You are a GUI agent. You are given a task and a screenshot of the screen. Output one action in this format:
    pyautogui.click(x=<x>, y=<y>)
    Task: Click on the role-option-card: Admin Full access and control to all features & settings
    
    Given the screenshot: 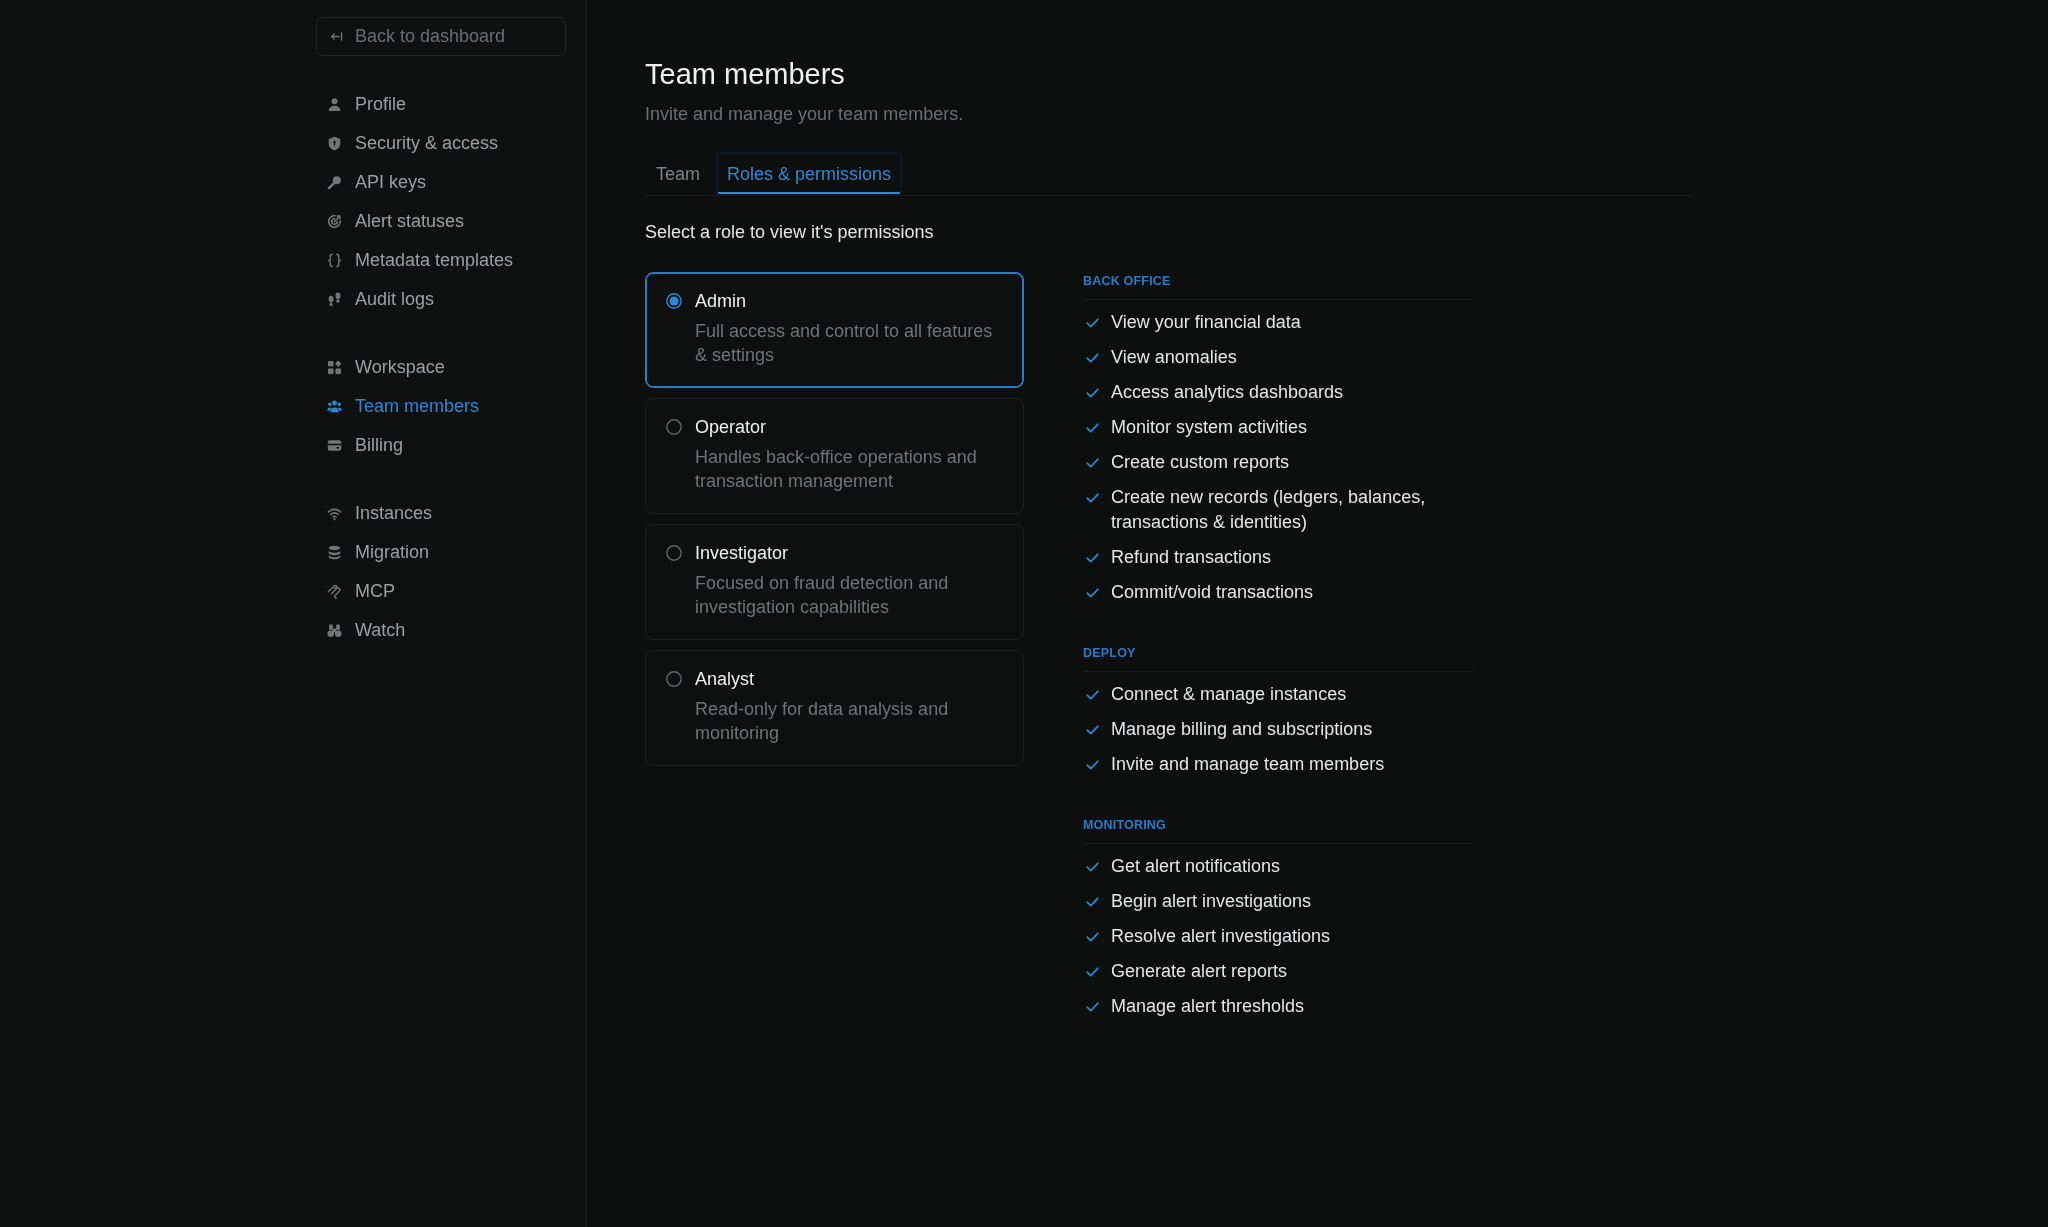 What is the action you would take?
    pyautogui.click(x=834, y=330)
    